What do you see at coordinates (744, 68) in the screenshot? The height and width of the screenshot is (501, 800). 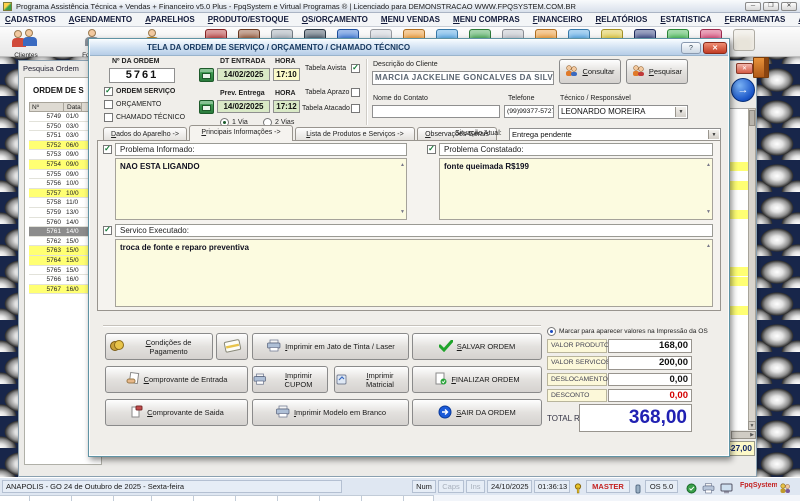 I see `pesquisa-close-icon: ✕` at bounding box center [744, 68].